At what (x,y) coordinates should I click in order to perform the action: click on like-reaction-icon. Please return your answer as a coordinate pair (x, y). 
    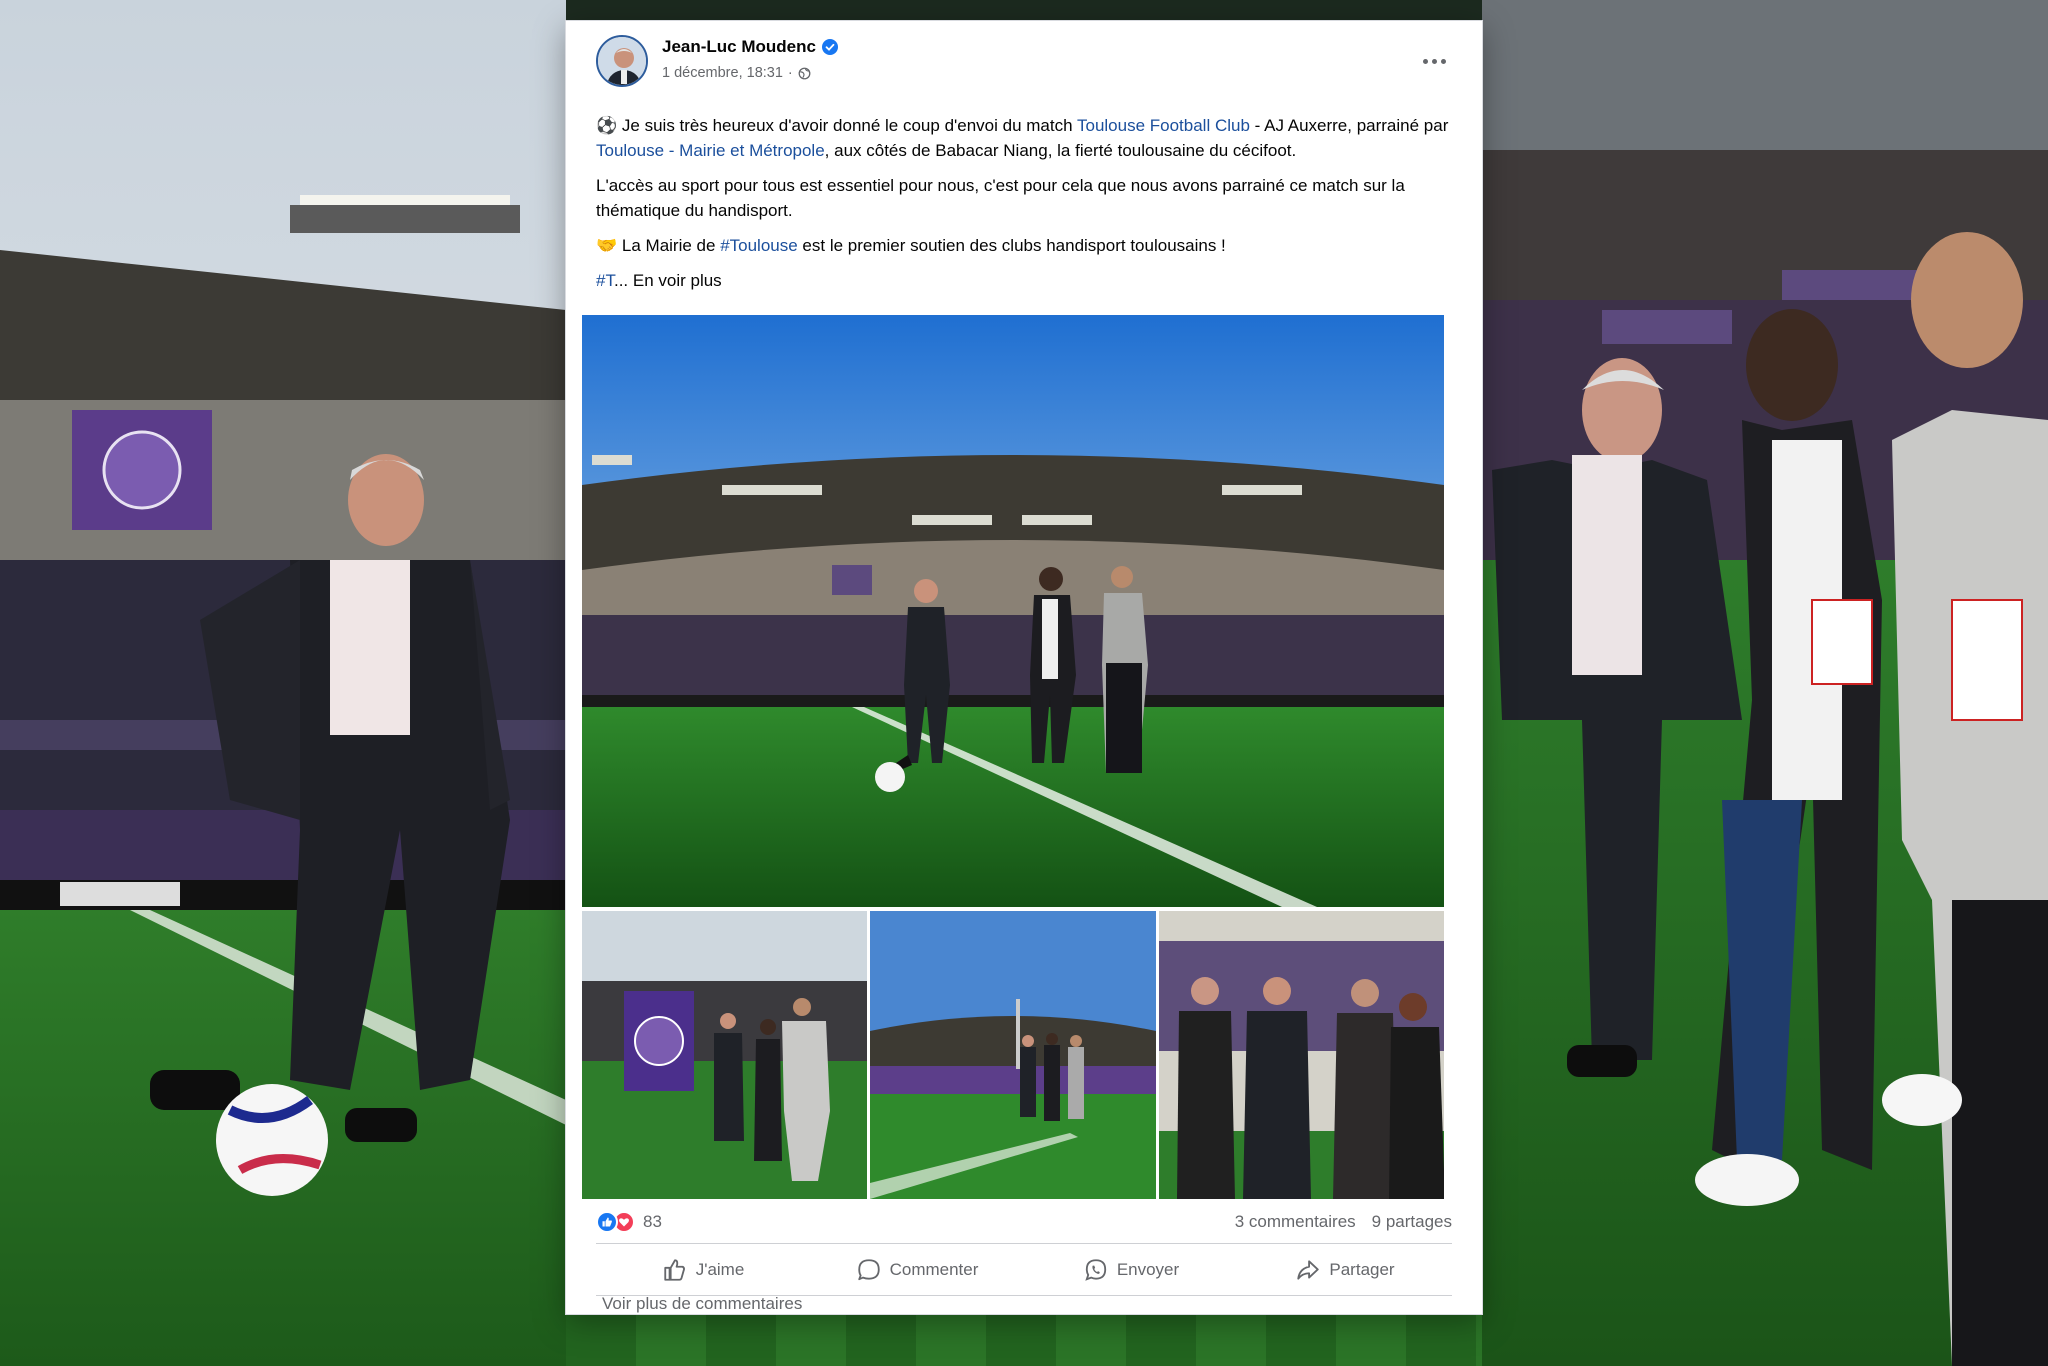
    Looking at the image, I should click on (607, 1222).